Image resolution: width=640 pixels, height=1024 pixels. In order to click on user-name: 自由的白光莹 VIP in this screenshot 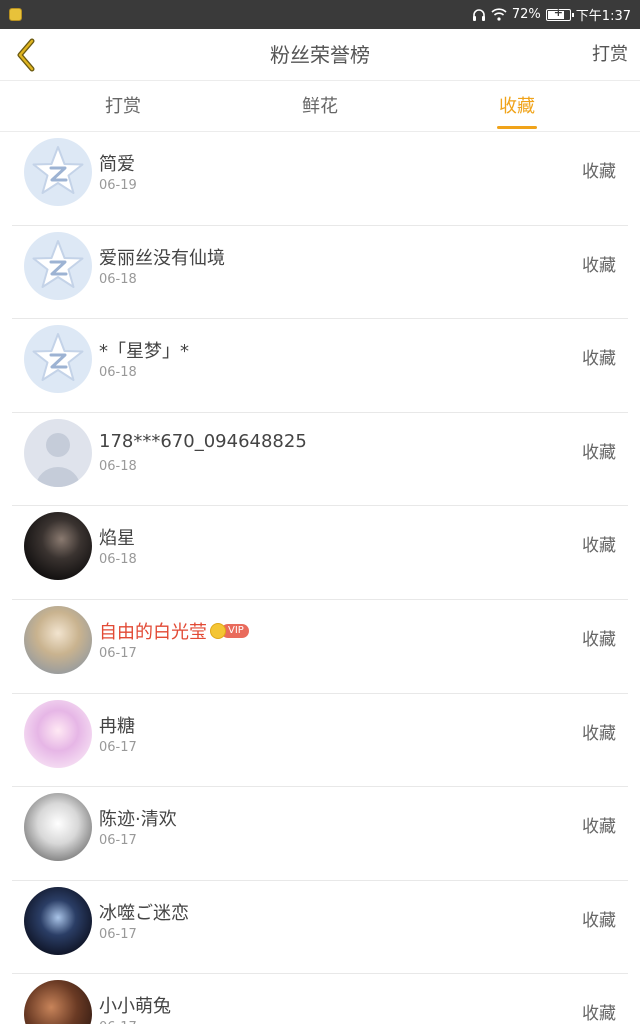, I will do `click(174, 631)`.